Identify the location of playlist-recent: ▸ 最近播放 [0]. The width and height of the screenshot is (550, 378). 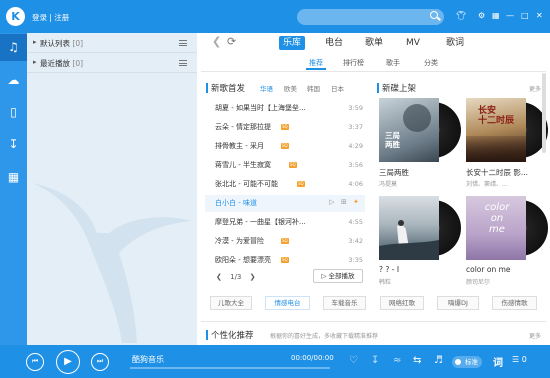
(112, 63).